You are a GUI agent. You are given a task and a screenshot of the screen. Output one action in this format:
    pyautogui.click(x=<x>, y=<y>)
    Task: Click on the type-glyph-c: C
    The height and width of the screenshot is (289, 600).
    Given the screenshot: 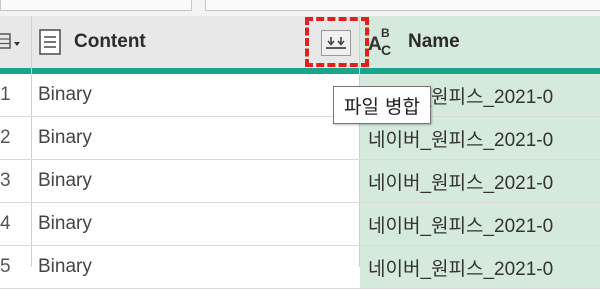 What is the action you would take?
    pyautogui.click(x=386, y=50)
    